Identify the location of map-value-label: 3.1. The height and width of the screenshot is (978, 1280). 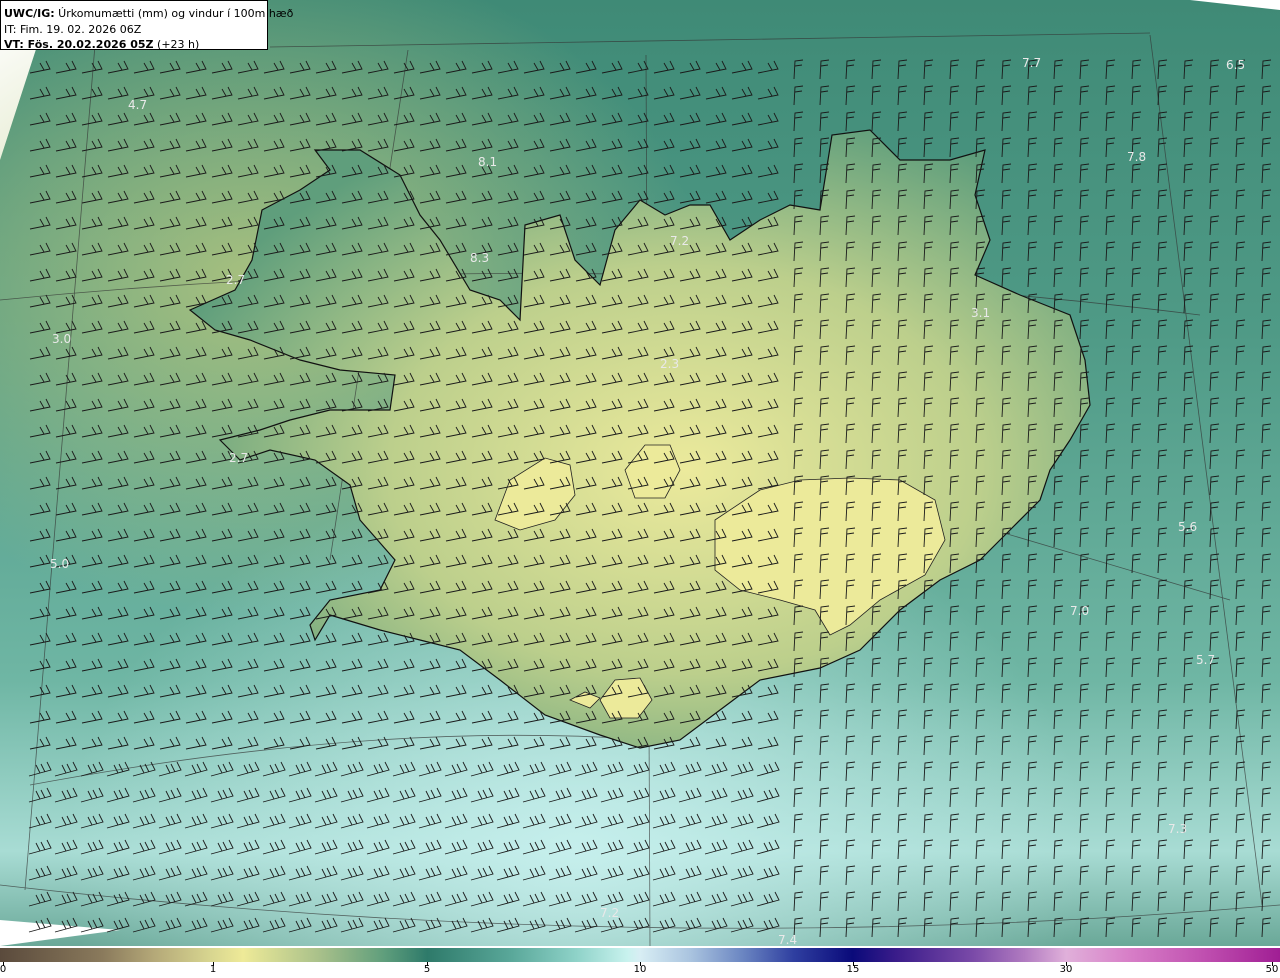
(980, 313).